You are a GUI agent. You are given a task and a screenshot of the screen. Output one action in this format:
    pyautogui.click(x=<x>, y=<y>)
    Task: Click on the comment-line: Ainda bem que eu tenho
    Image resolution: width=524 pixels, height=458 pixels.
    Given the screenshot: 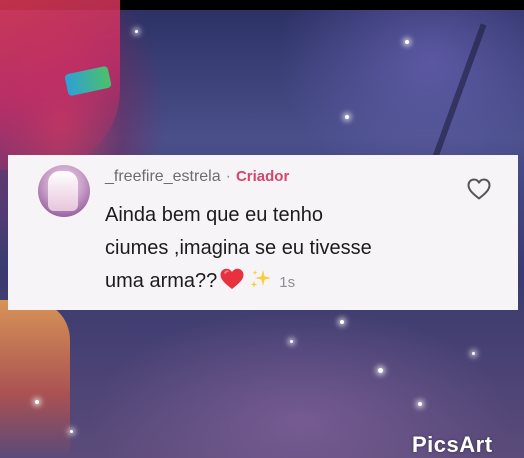 What is the action you would take?
    pyautogui.click(x=214, y=215)
    